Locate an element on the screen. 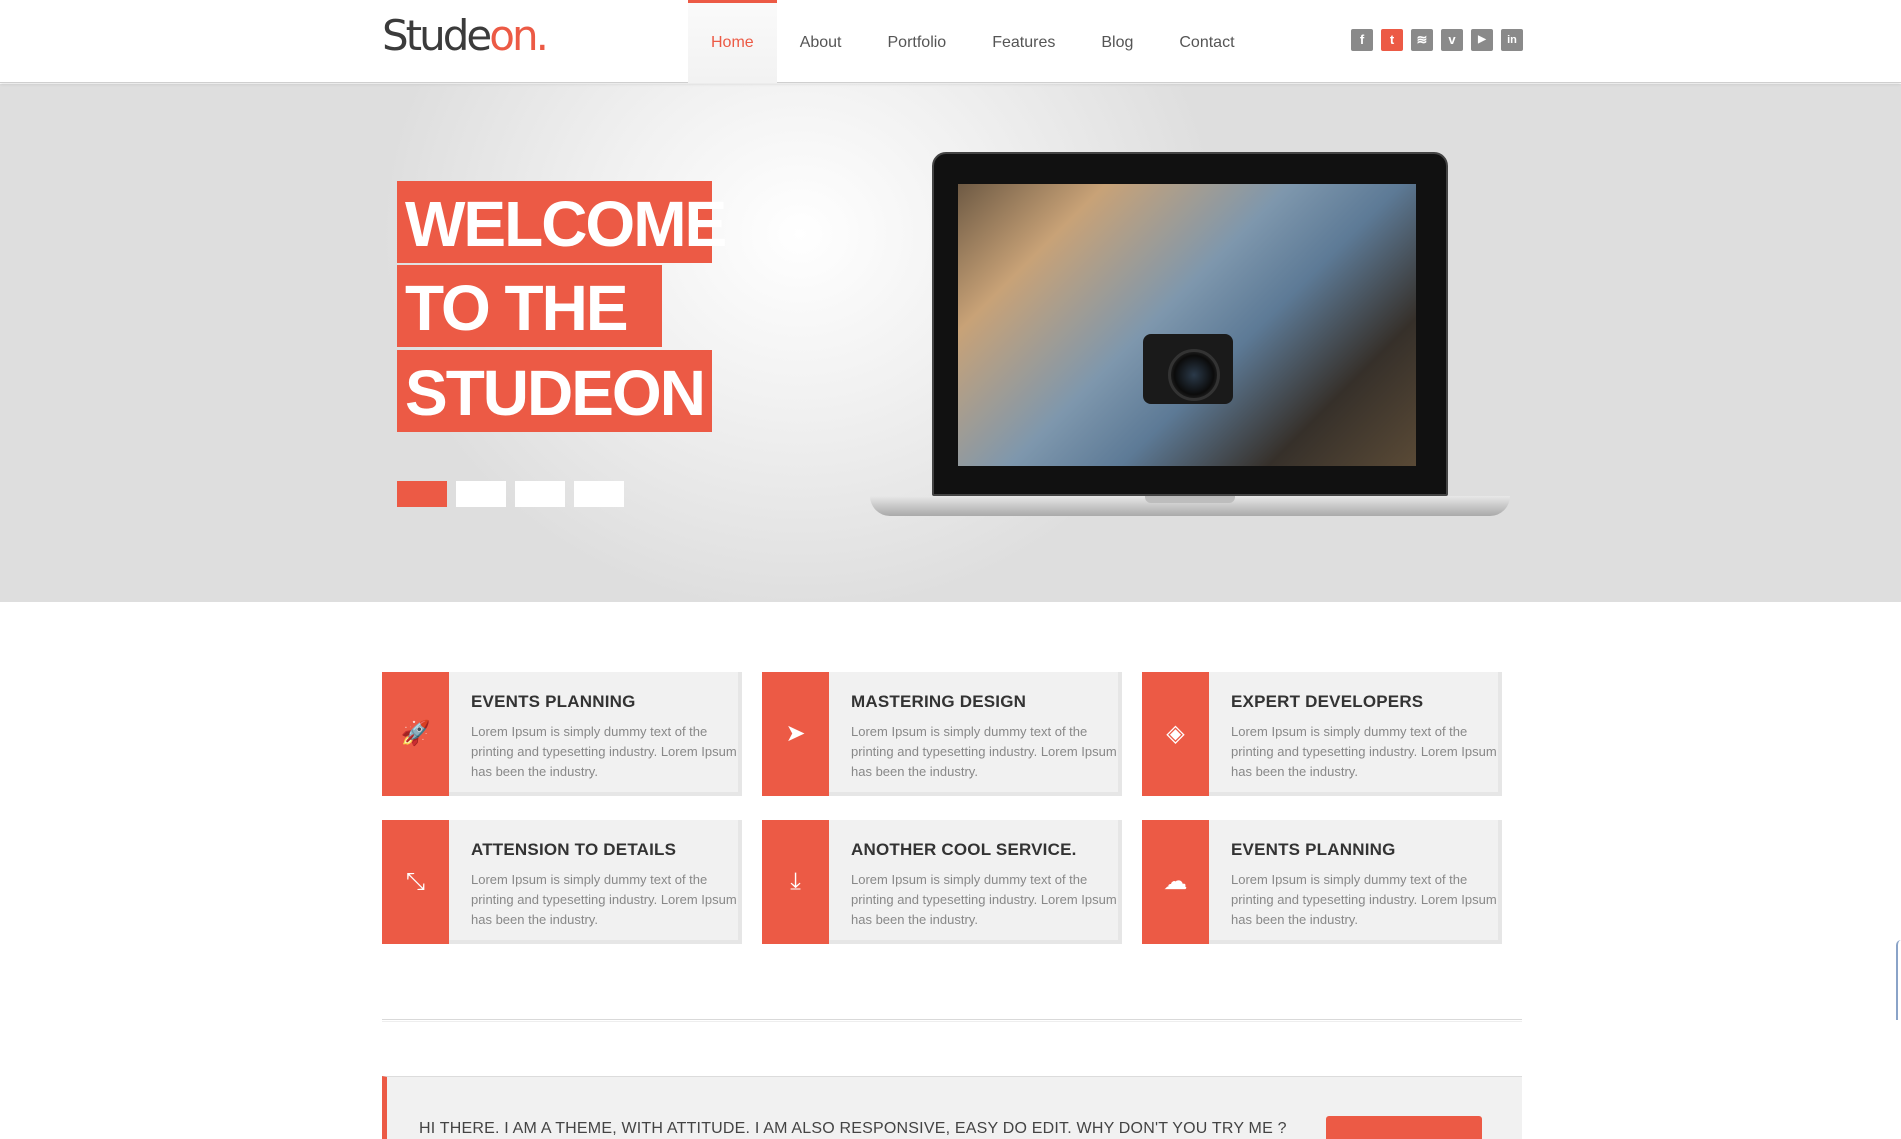 This screenshot has height=1139, width=1901. vimeo-icon: v is located at coordinates (1452, 40).